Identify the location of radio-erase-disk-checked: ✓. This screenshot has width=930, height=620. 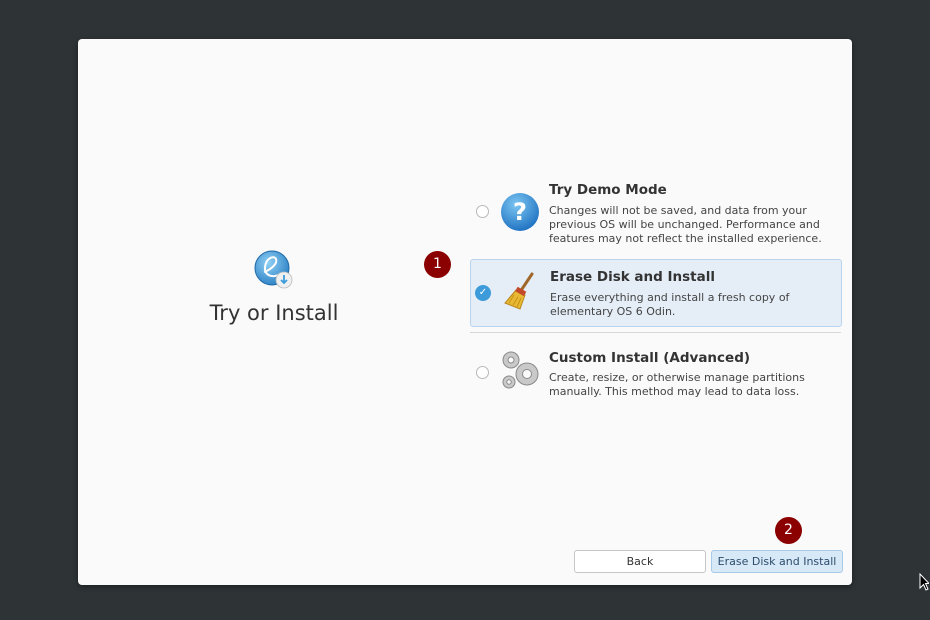
(483, 293).